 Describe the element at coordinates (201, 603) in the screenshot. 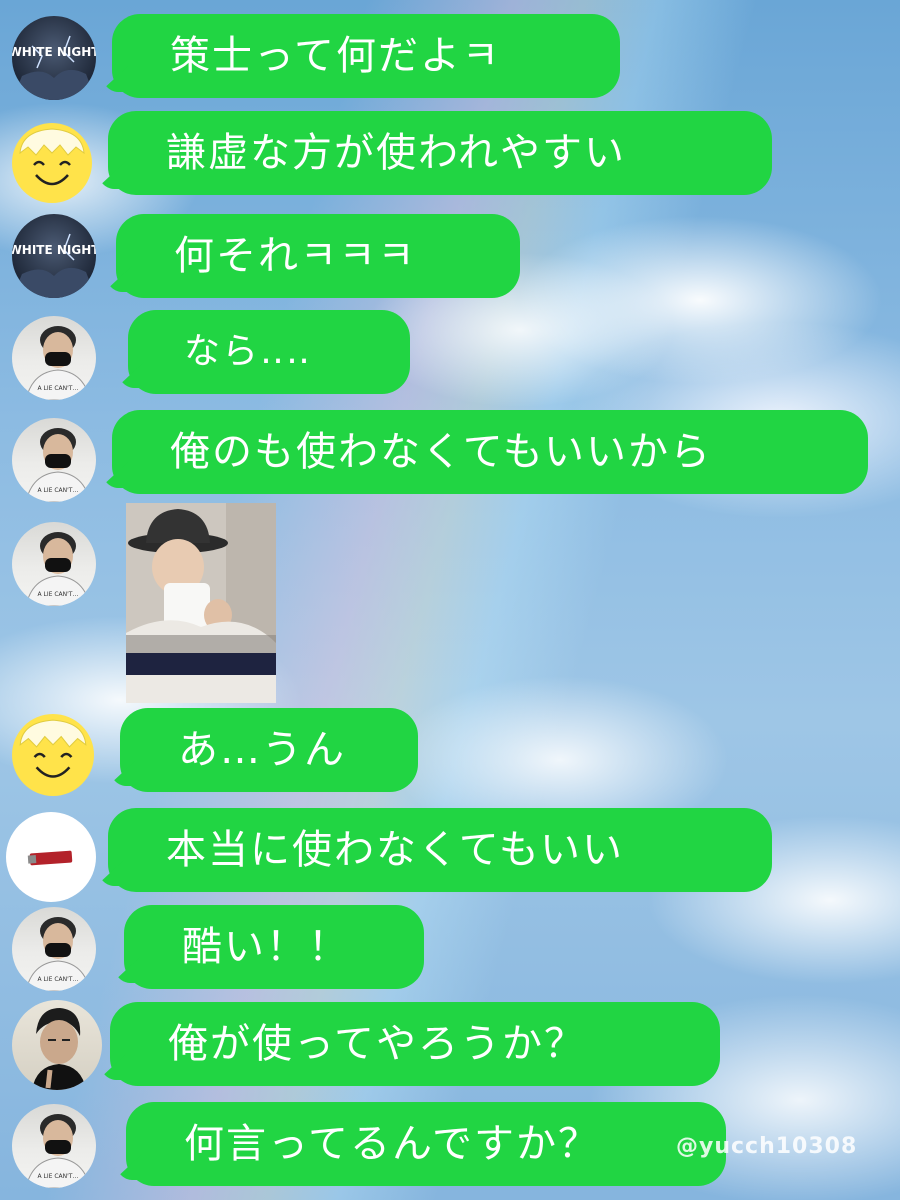

I see `photo-message` at that location.